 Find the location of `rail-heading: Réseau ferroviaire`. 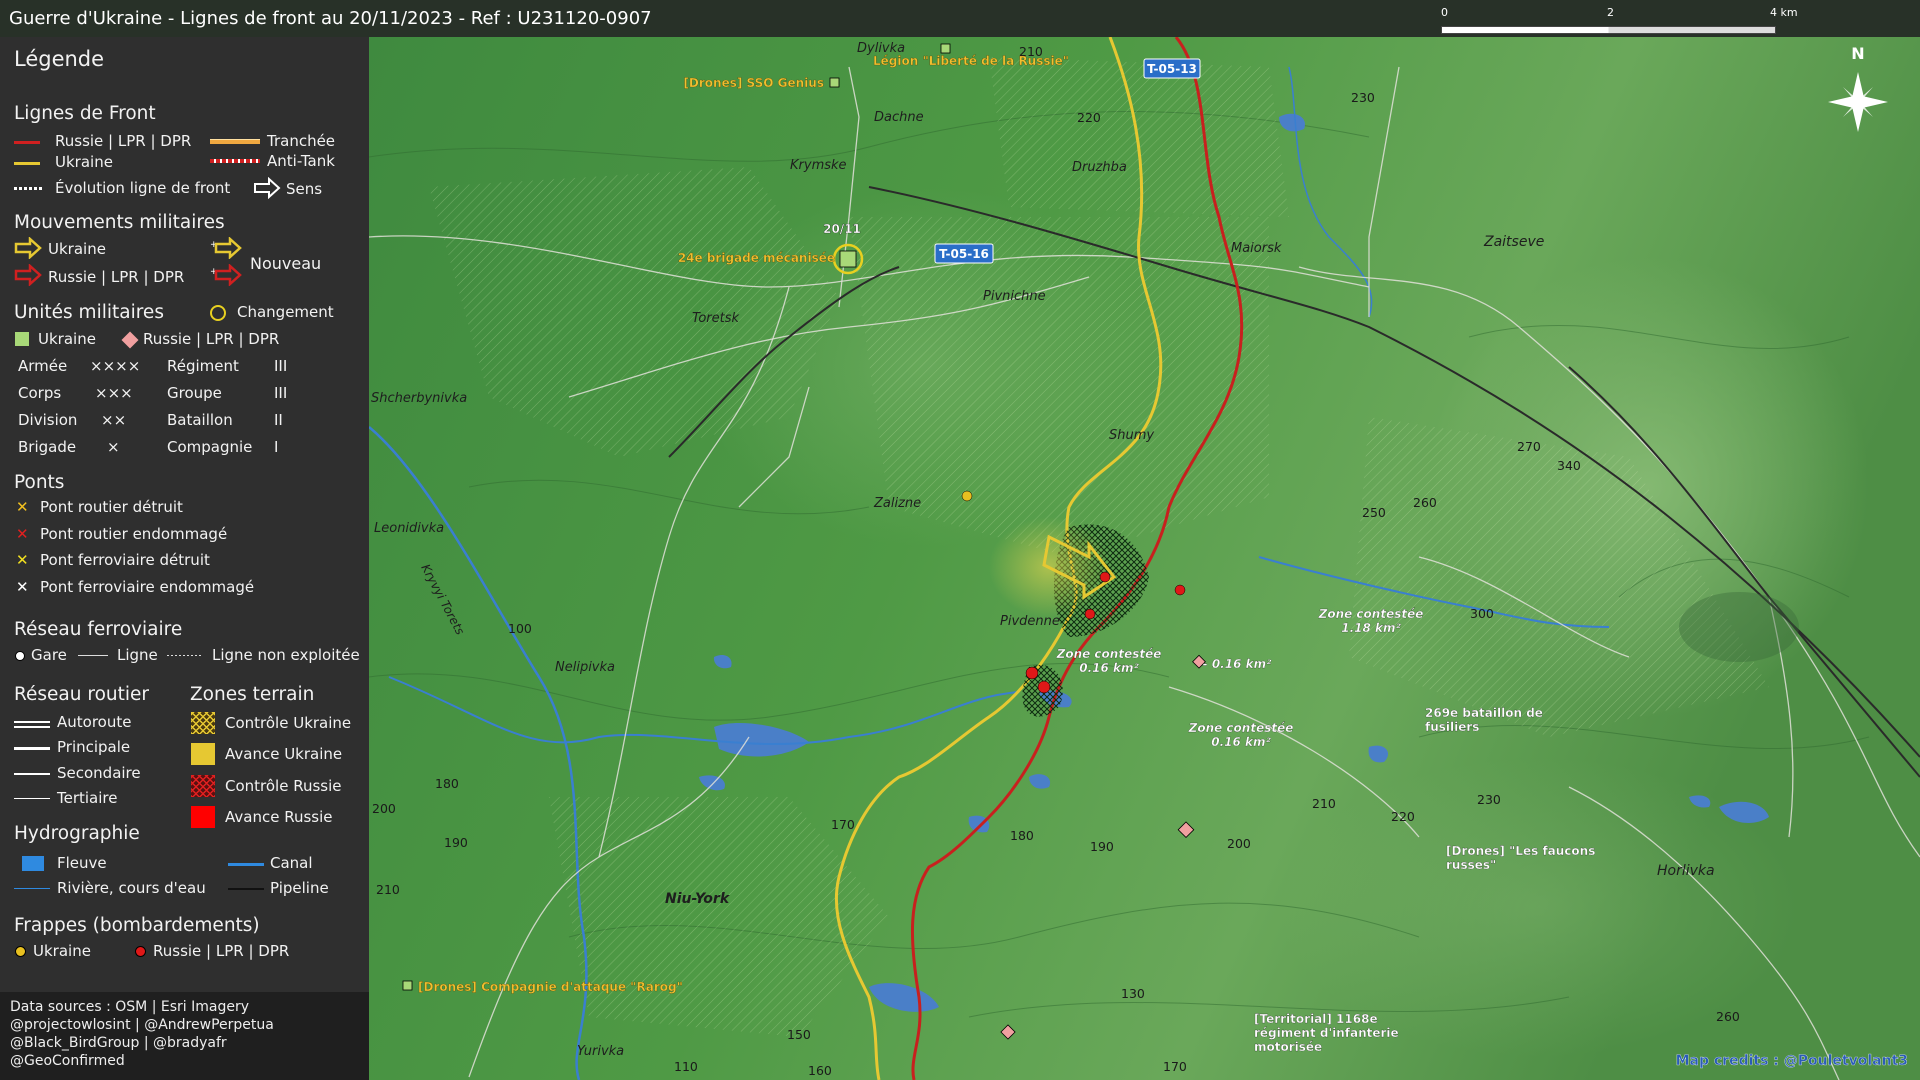

rail-heading: Réseau ferroviaire is located at coordinates (98, 629).